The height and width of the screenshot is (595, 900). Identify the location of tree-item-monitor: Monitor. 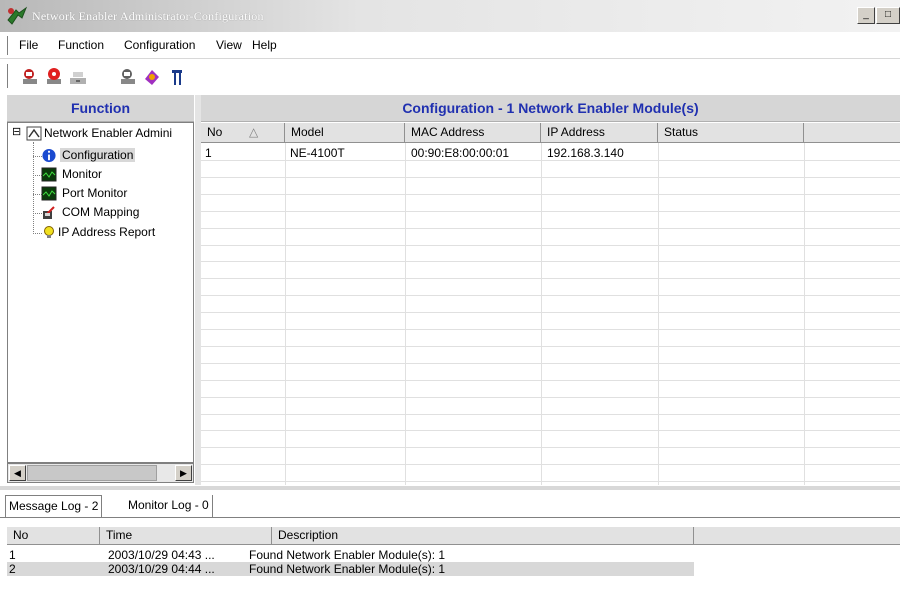
(82, 174).